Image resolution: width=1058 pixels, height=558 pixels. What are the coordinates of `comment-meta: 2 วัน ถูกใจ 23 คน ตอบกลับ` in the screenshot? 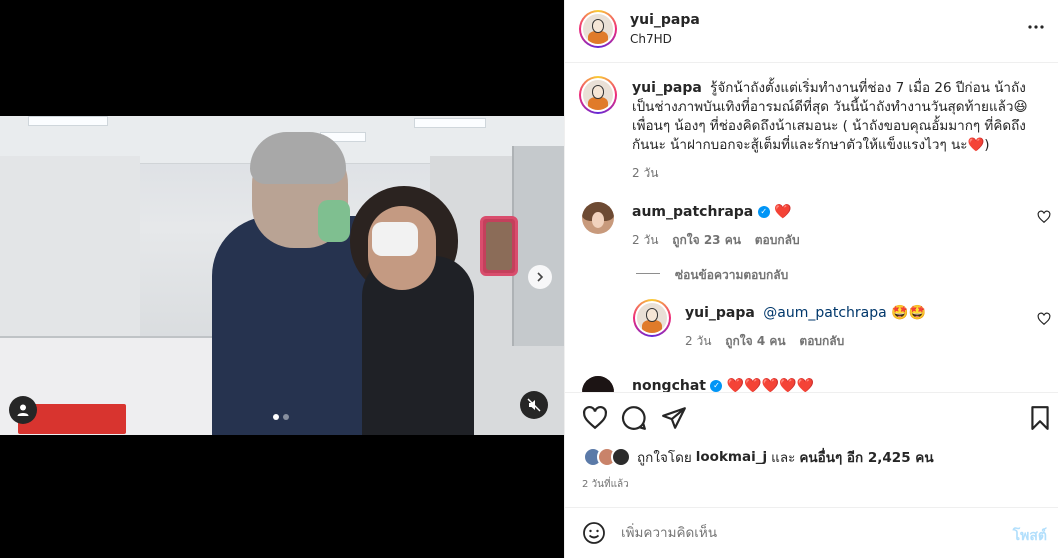 It's located at (716, 240).